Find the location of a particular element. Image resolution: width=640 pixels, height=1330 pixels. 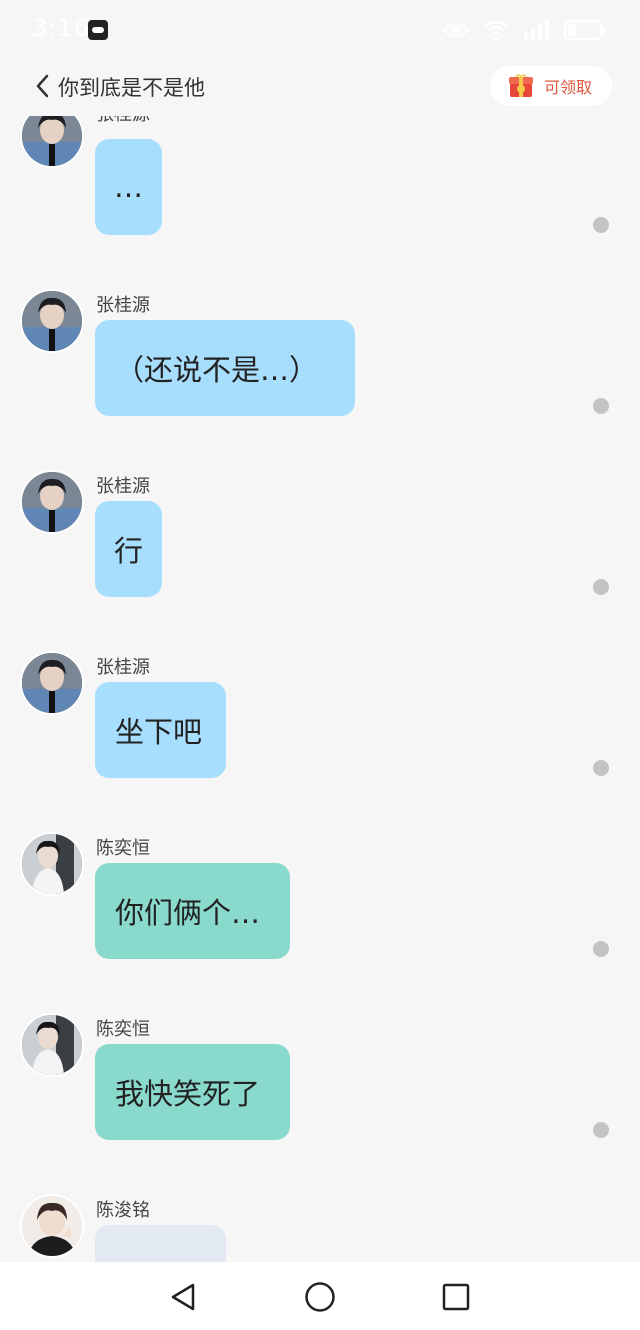

claim-button: 可领取 is located at coordinates (551, 86).